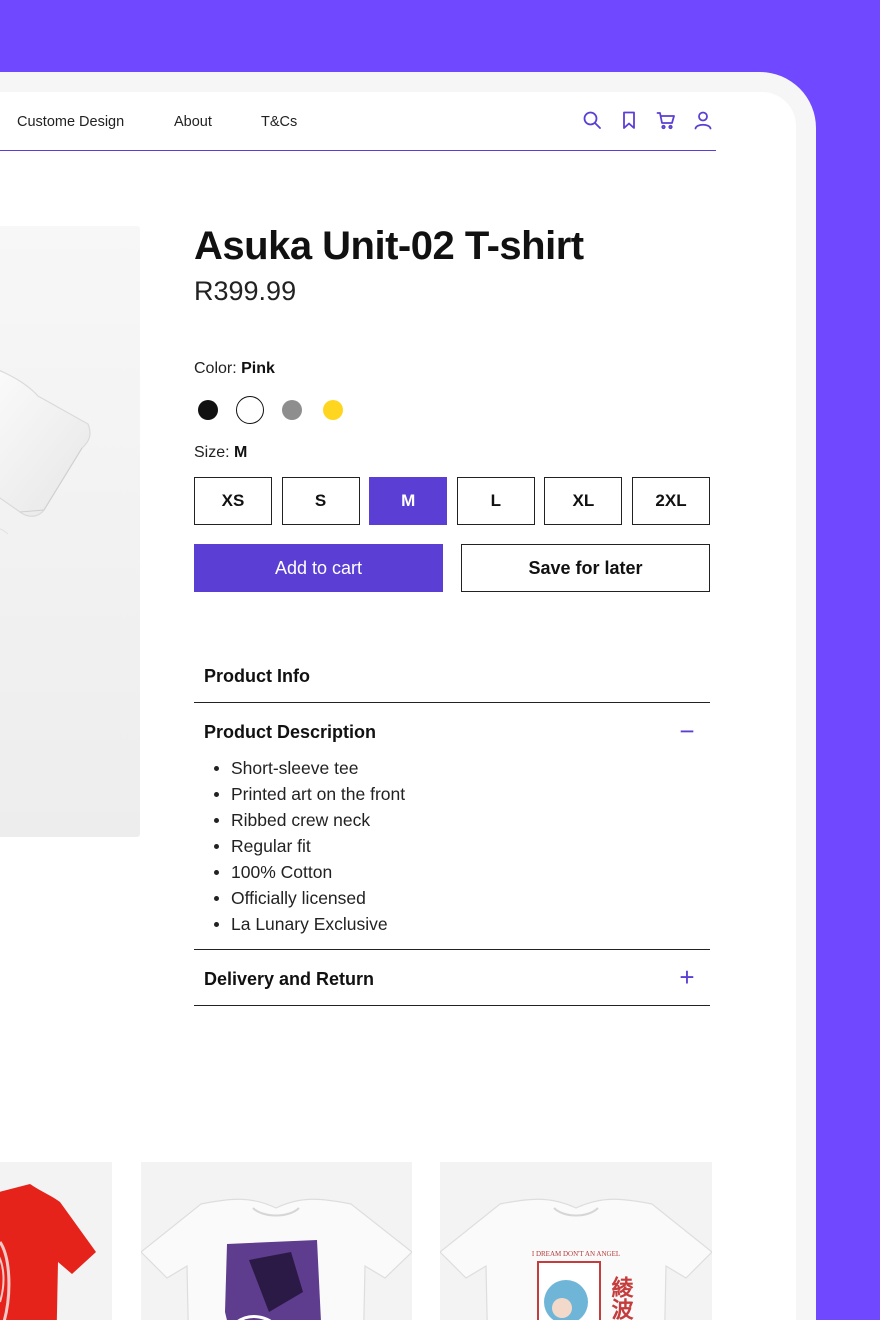  Describe the element at coordinates (208, 410) in the screenshot. I see `color-swatch-black` at that location.